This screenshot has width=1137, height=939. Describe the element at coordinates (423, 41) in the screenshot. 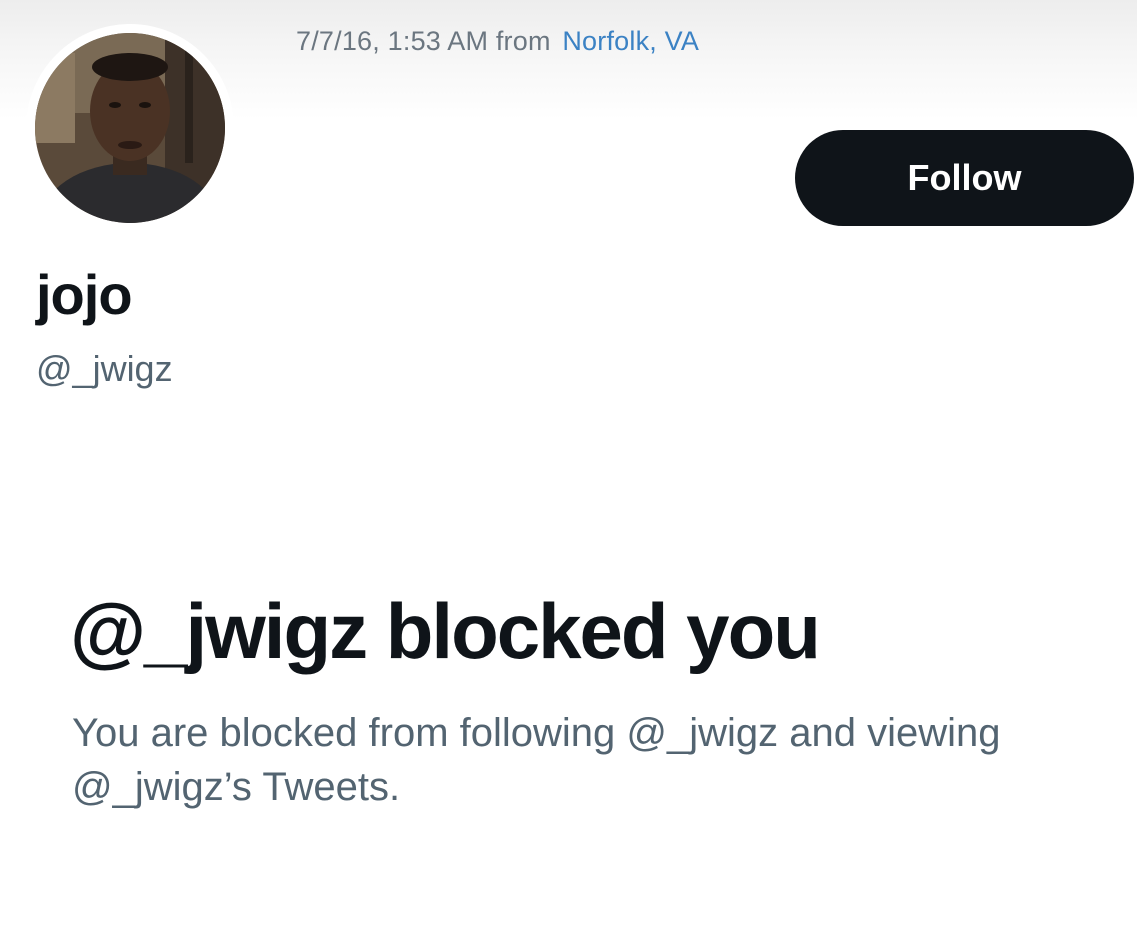

I see `tweet-timestamp: 7/7/16, 1:53 AM from` at that location.